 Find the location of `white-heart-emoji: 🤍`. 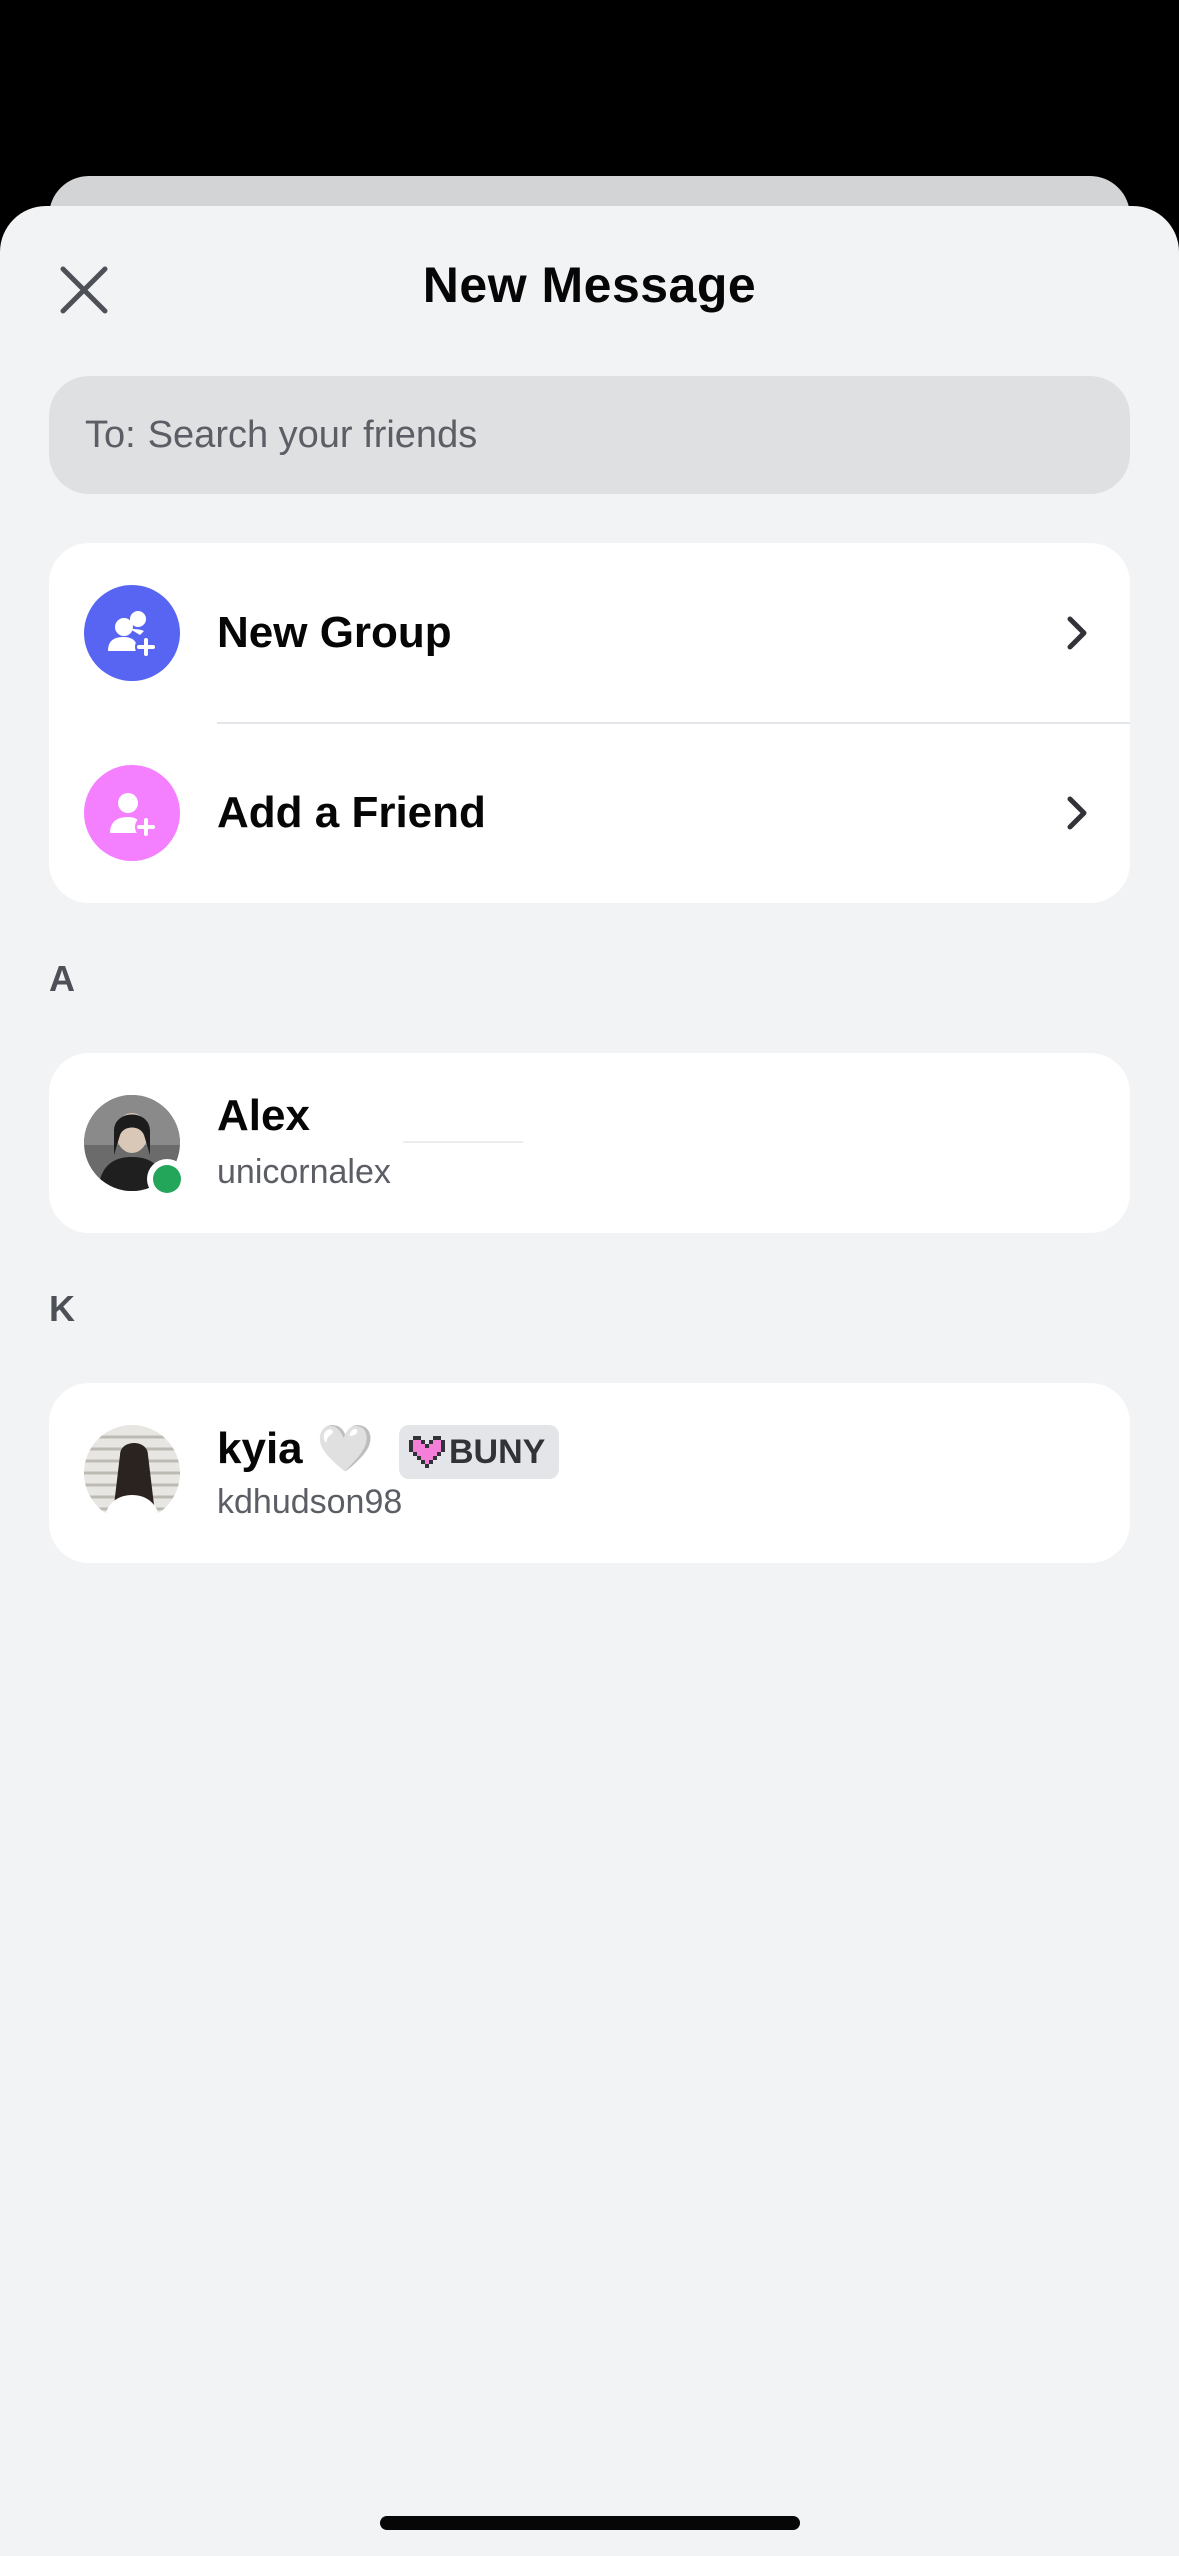

white-heart-emoji: 🤍 is located at coordinates (345, 1448).